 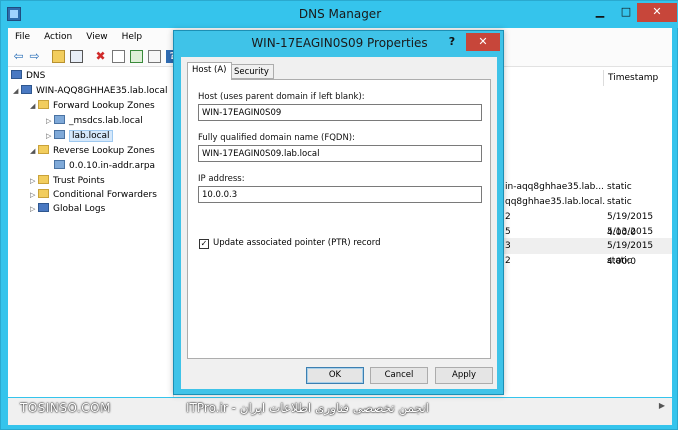 What do you see at coordinates (483, 42) in the screenshot?
I see `dialog-close-button: ✕` at bounding box center [483, 42].